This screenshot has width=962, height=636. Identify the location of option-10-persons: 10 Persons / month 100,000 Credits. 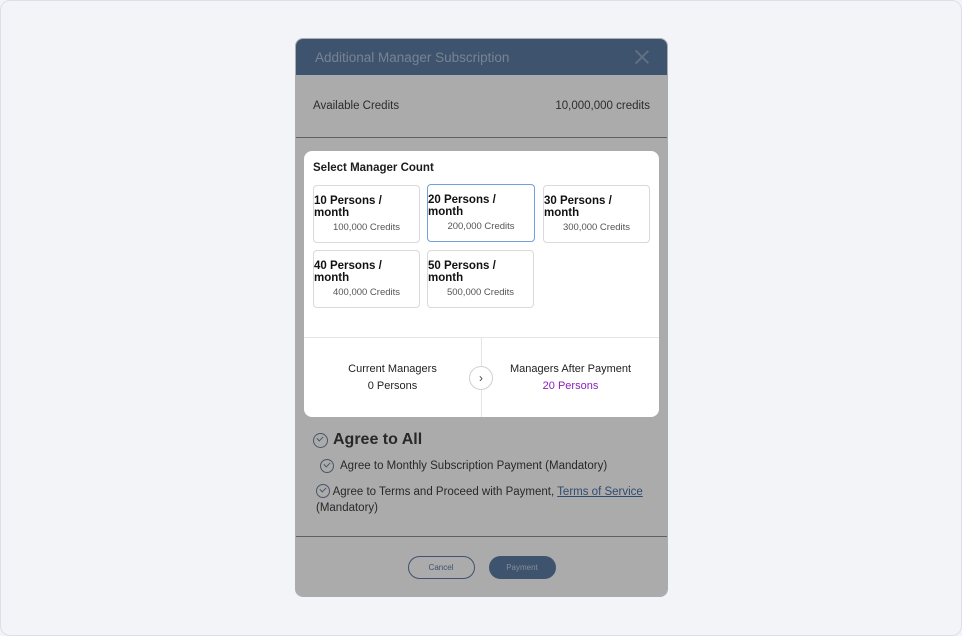
(366, 214).